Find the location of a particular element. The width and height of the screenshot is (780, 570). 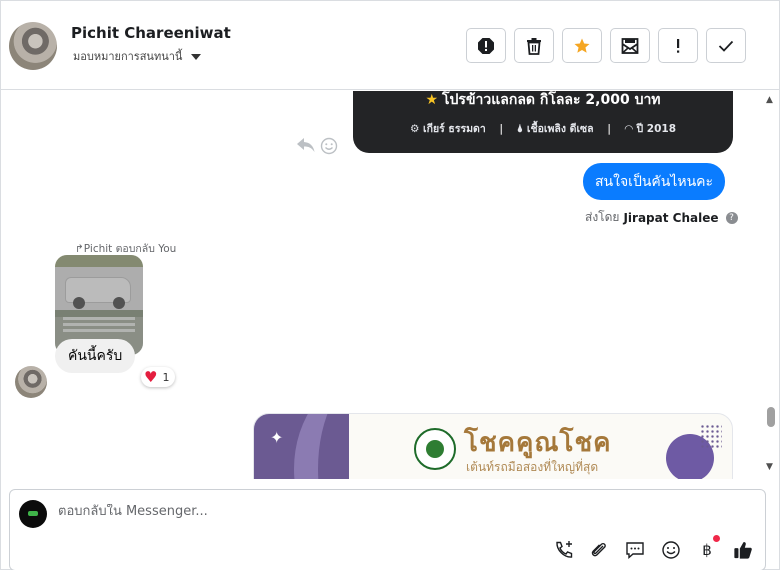

promo-title: โชคคูณโชค is located at coordinates (538, 443).